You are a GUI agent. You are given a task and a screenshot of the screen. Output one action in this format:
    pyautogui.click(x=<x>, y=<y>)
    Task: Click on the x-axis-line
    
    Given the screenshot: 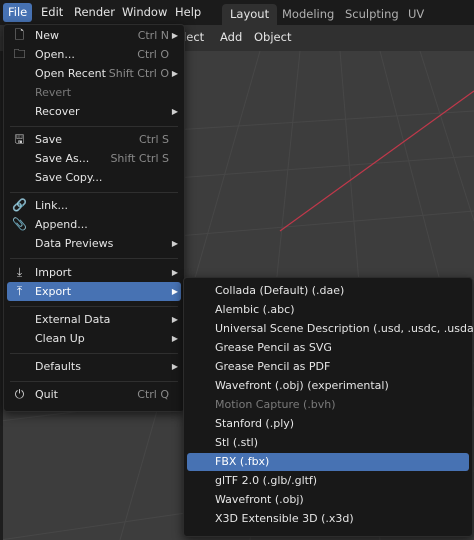 What is the action you would take?
    pyautogui.click(x=376, y=161)
    